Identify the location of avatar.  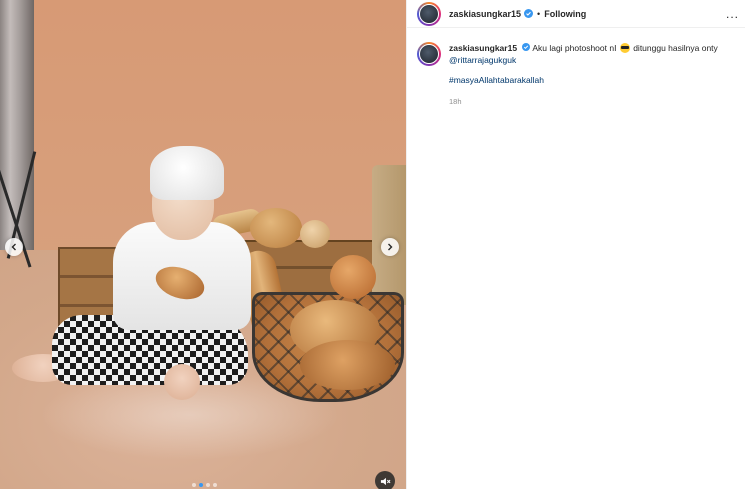
(429, 13).